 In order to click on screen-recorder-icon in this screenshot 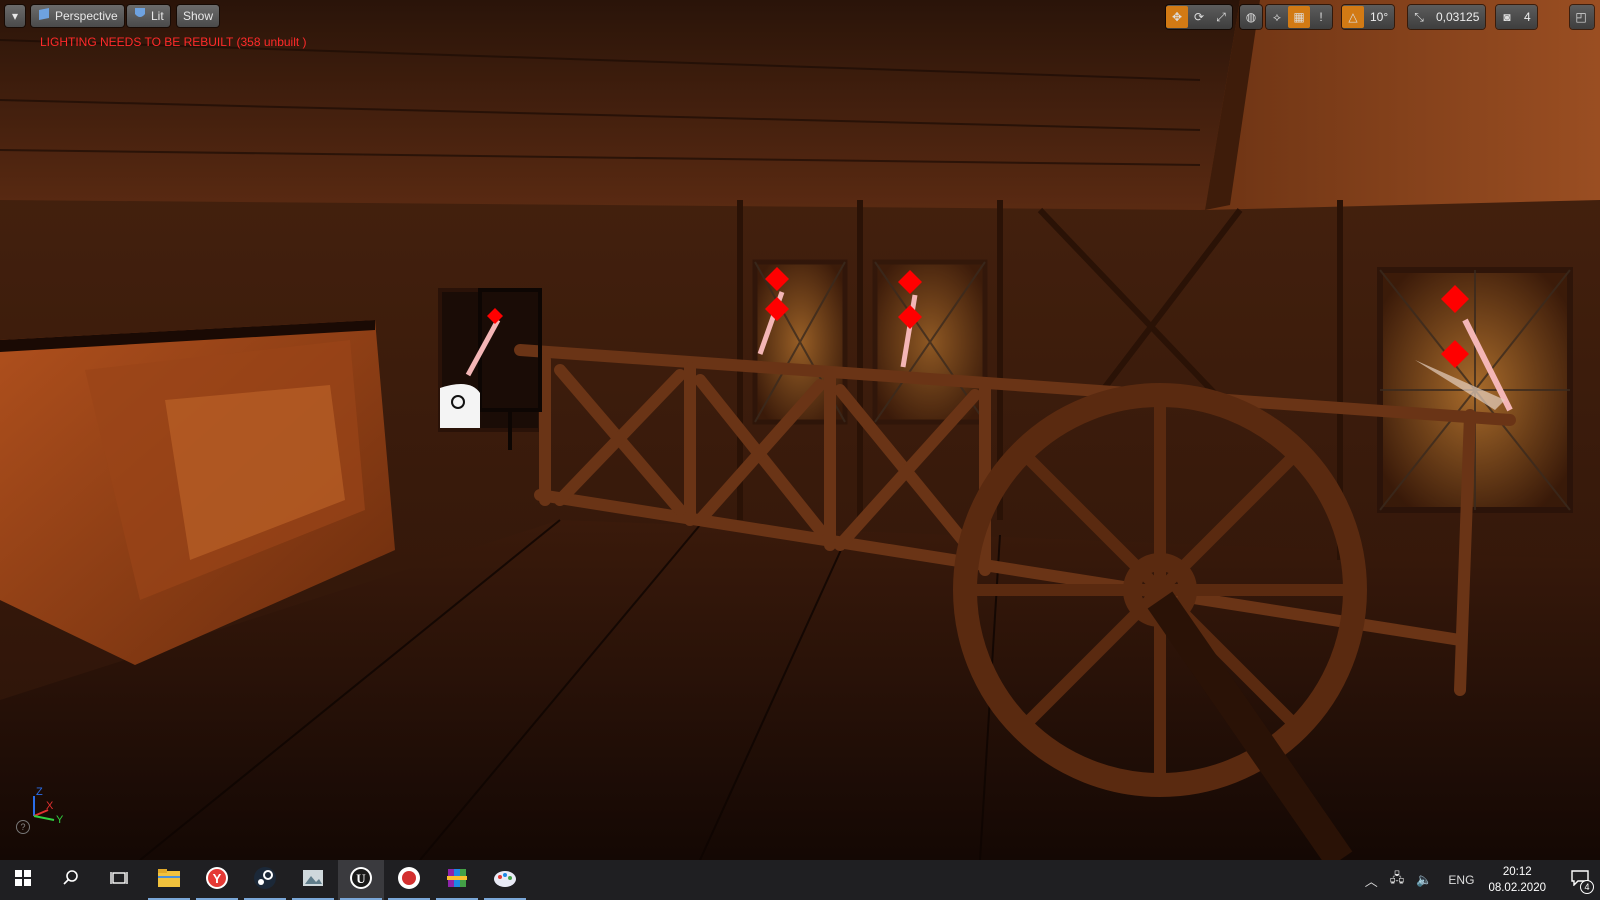, I will do `click(409, 880)`.